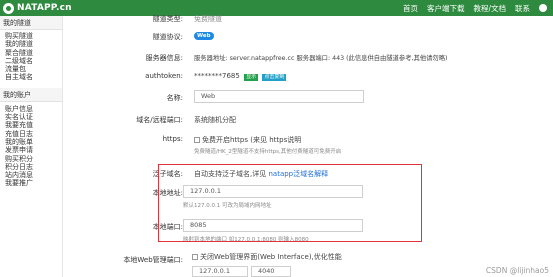 Image resolution: width=553 pixels, height=277 pixels. I want to click on sidebar-header-tunnels: 我的隧道, so click(31, 23).